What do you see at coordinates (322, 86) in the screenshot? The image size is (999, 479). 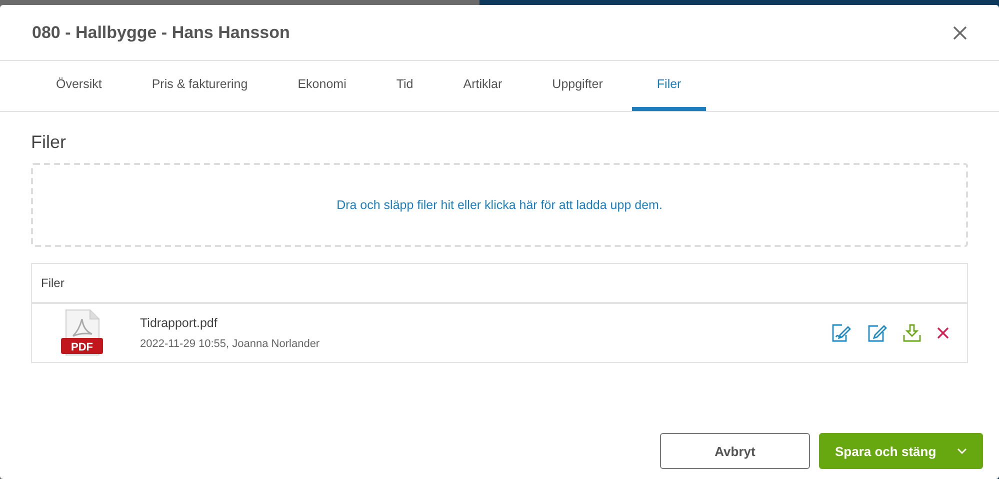 I see `tab: Ekonomi` at bounding box center [322, 86].